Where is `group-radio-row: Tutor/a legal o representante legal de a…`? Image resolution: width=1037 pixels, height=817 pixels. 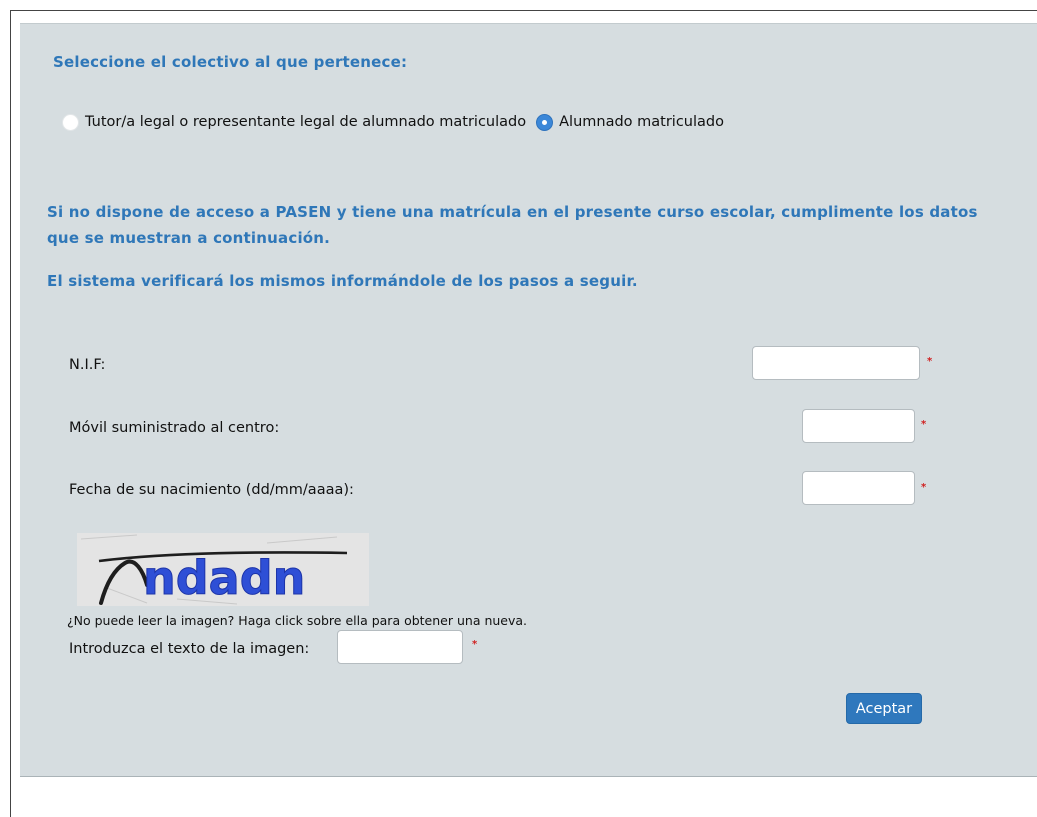 group-radio-row: Tutor/a legal o representante legal de a… is located at coordinates (398, 122).